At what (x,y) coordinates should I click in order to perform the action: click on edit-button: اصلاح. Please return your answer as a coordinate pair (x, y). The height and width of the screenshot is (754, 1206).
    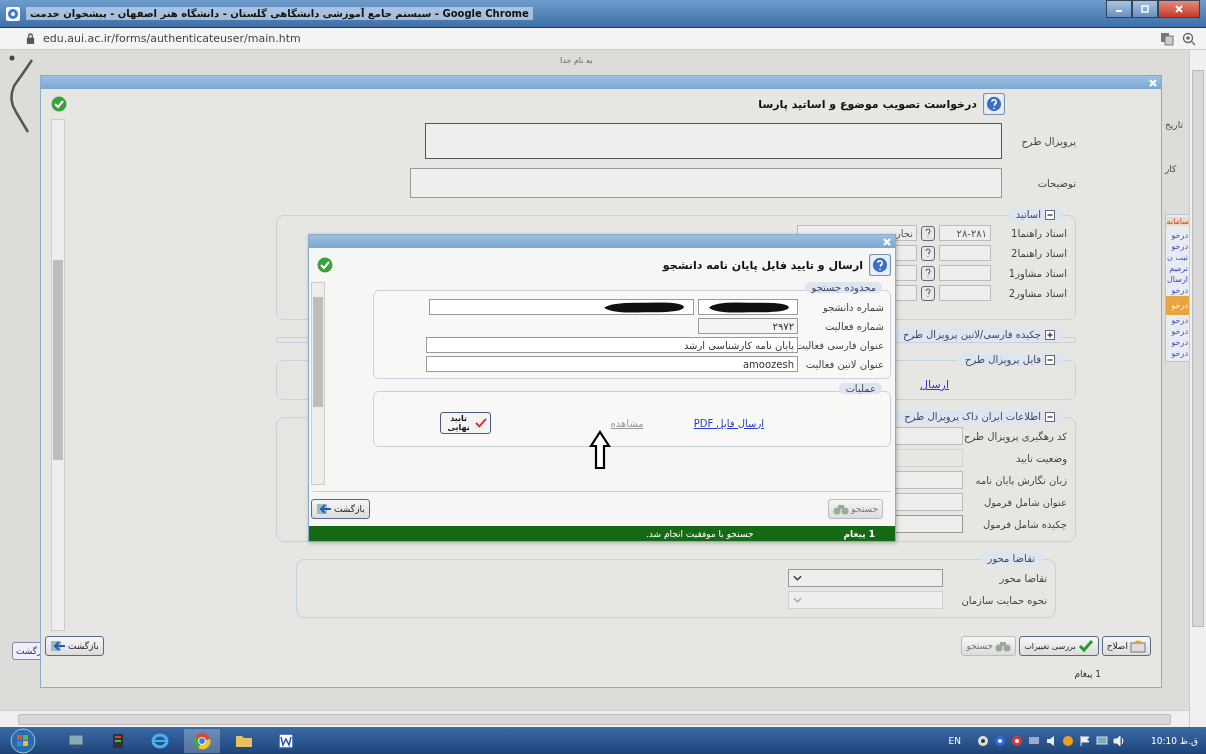
    Looking at the image, I should click on (1126, 646).